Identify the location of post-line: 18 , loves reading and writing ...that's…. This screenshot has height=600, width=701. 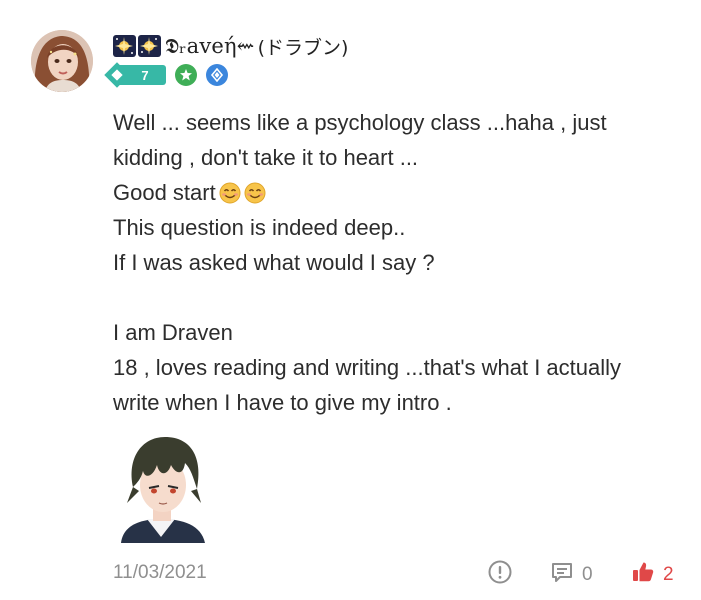
(367, 367).